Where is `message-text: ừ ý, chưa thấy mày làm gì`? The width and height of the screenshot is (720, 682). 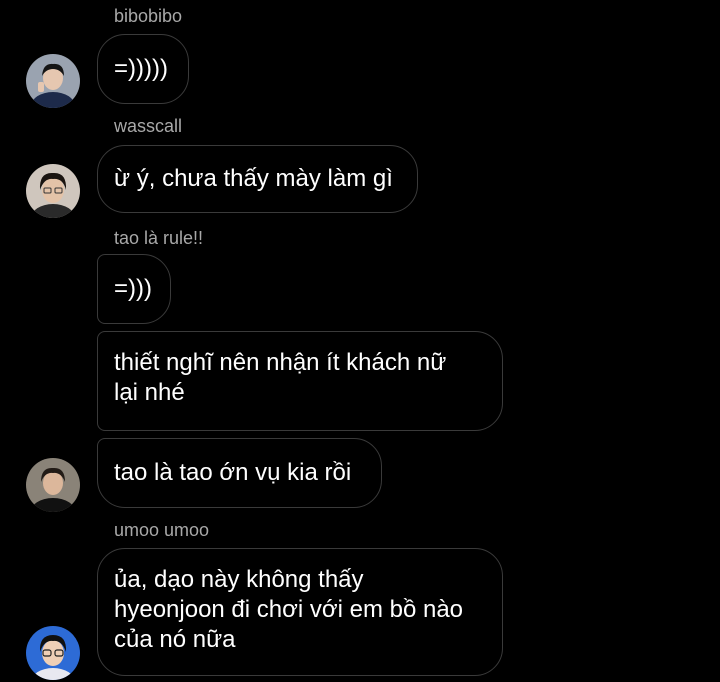 message-text: ừ ý, chưa thấy mày làm gì is located at coordinates (253, 178).